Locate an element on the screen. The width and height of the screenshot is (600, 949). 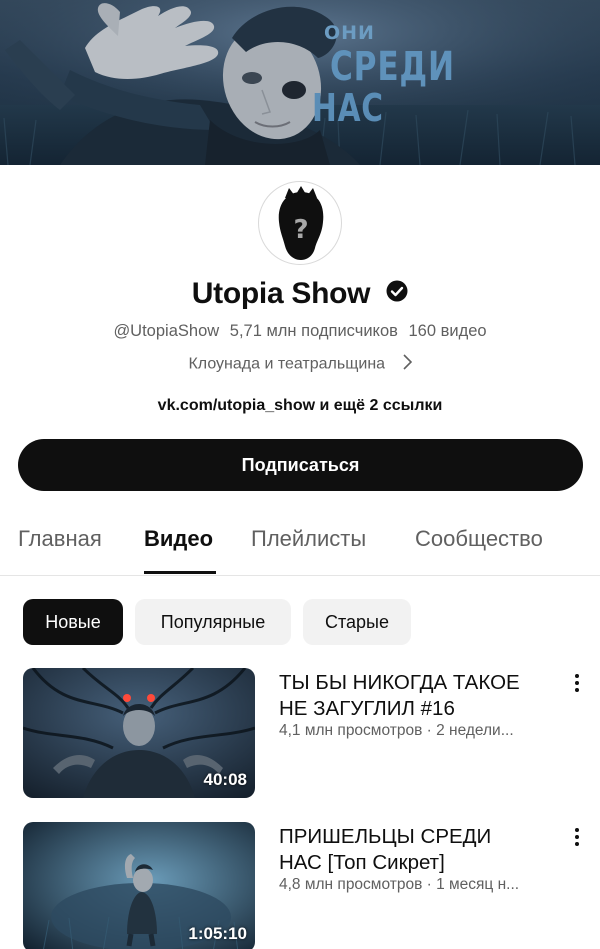
banner-title: ОНИ СРЕДИ НАС is located at coordinates (390, 75).